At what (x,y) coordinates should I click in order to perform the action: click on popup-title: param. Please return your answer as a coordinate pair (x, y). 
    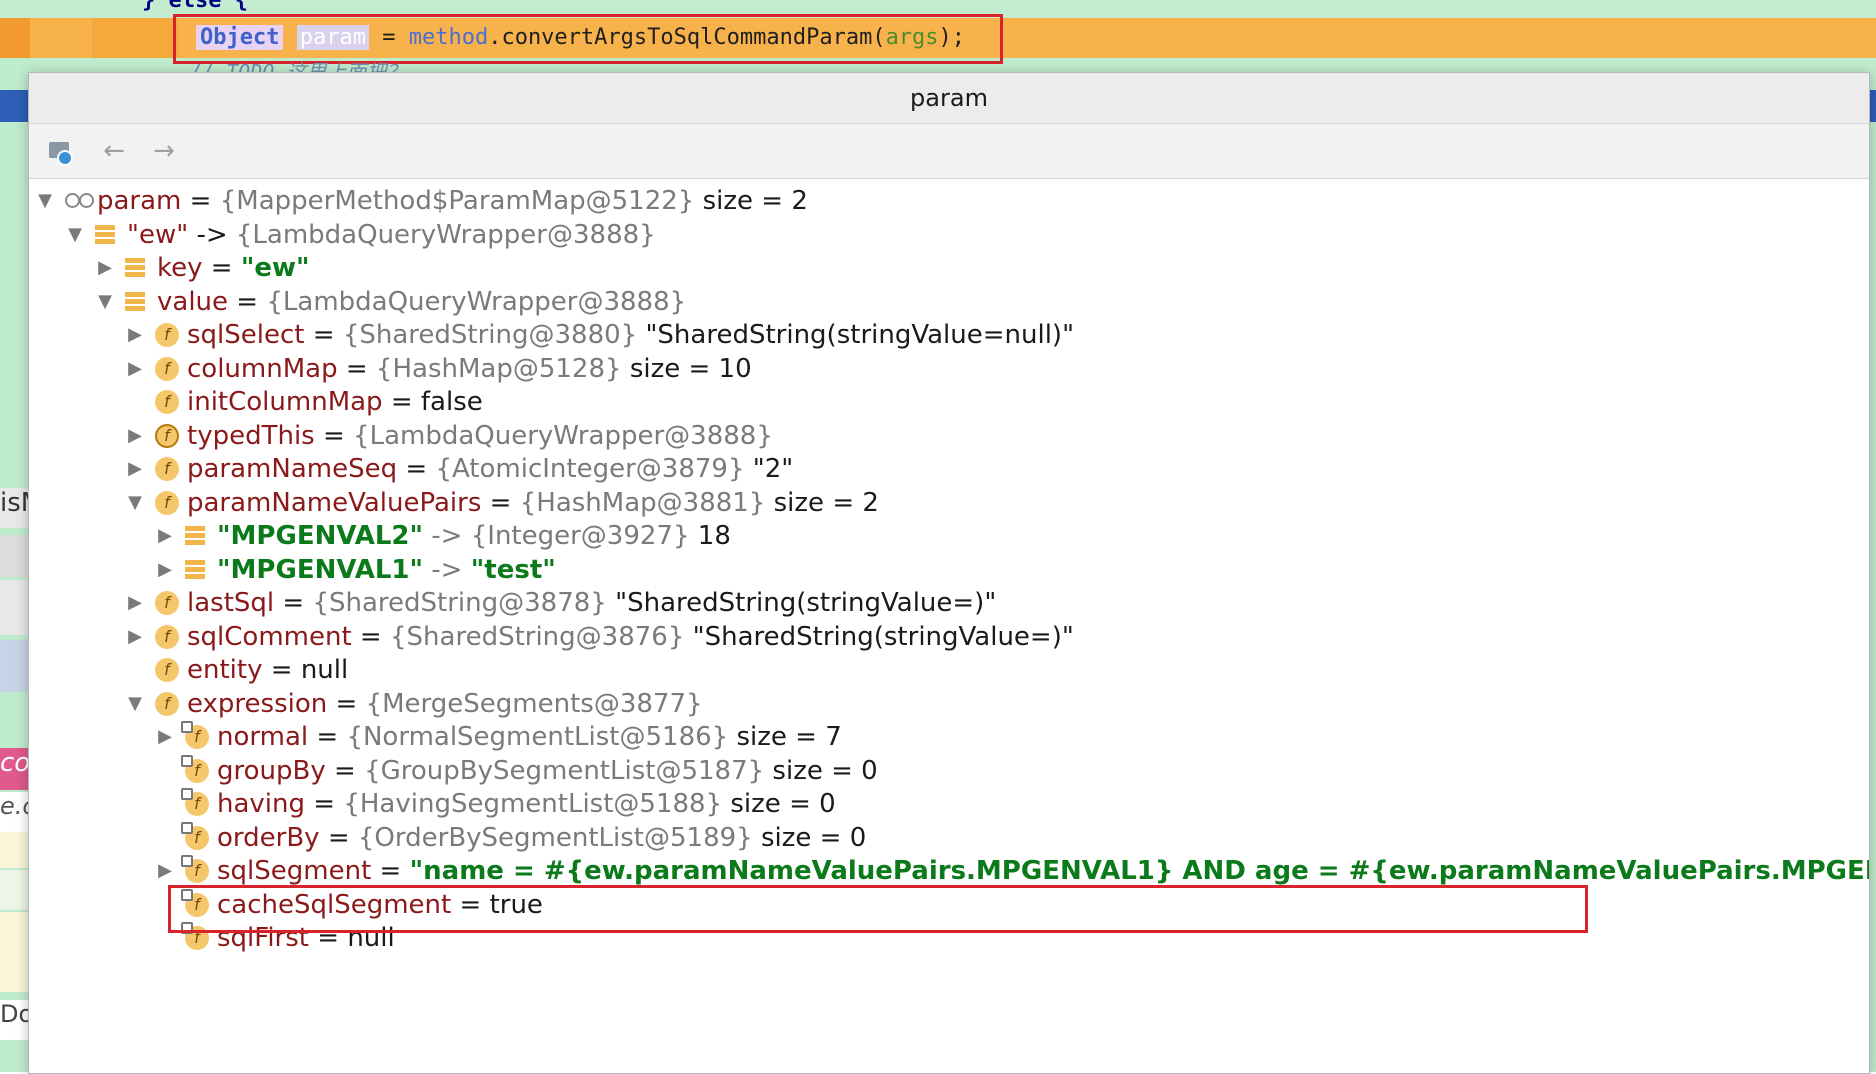
    Looking at the image, I should click on (949, 98).